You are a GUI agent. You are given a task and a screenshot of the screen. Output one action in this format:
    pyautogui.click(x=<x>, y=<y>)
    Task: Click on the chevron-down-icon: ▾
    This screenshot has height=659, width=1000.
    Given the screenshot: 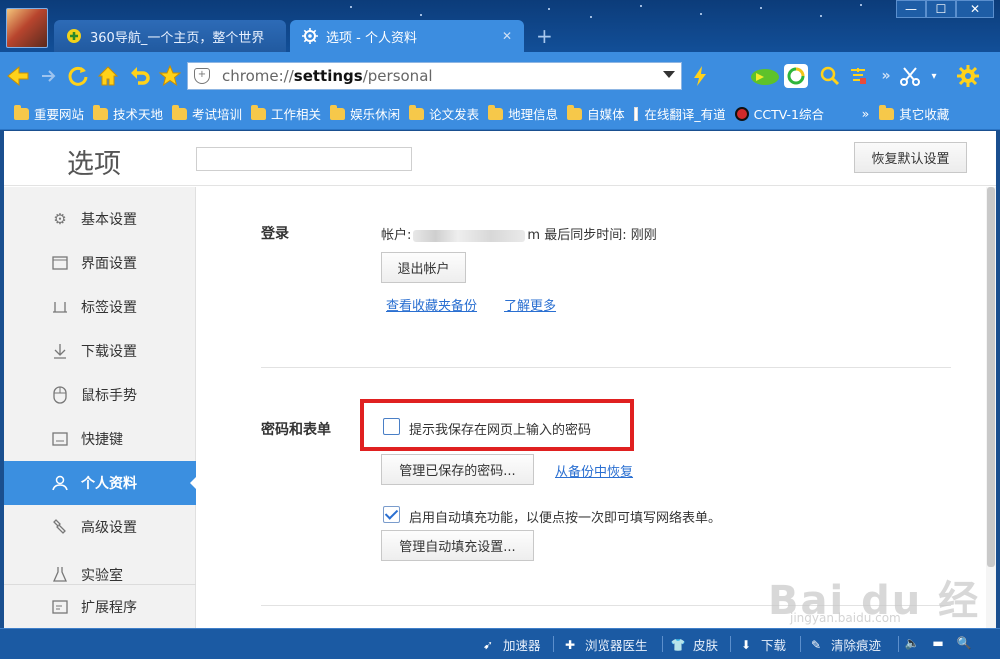 What is the action you would take?
    pyautogui.click(x=934, y=76)
    